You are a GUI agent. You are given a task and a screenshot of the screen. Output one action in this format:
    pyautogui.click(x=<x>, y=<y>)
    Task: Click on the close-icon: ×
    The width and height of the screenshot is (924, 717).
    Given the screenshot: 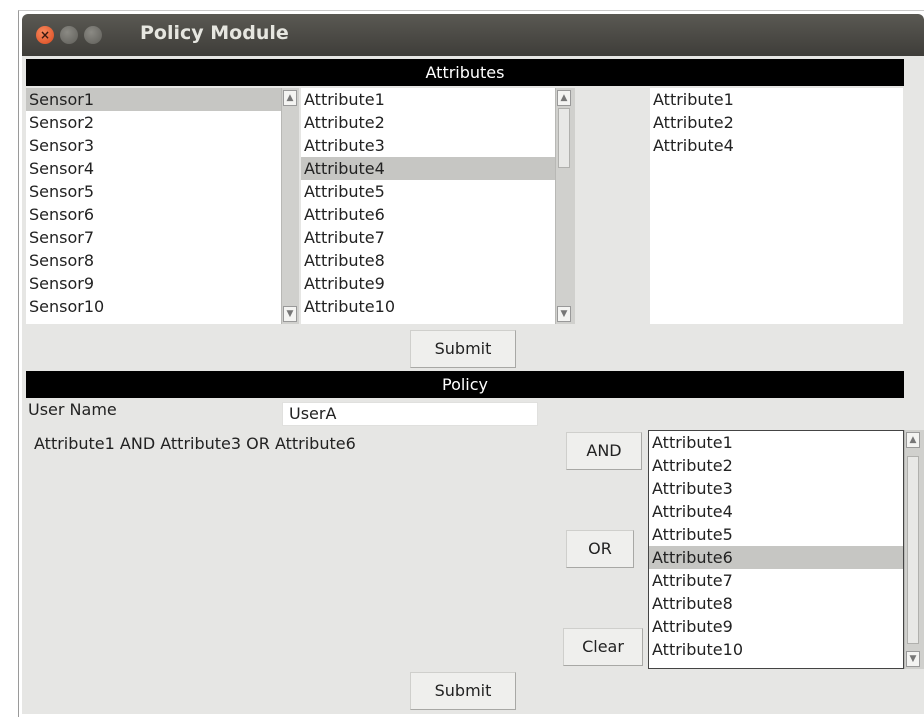 What is the action you would take?
    pyautogui.click(x=45, y=35)
    